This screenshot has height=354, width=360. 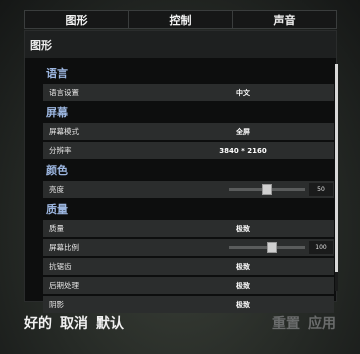 What do you see at coordinates (188, 131) in the screenshot?
I see `setting-screen-mode: 屏幕模式 全屏` at bounding box center [188, 131].